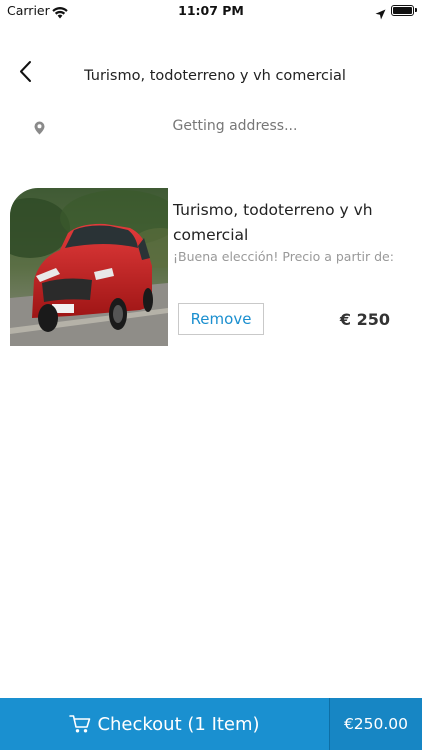 The width and height of the screenshot is (422, 750). What do you see at coordinates (402, 10) in the screenshot?
I see `battery-icon` at bounding box center [402, 10].